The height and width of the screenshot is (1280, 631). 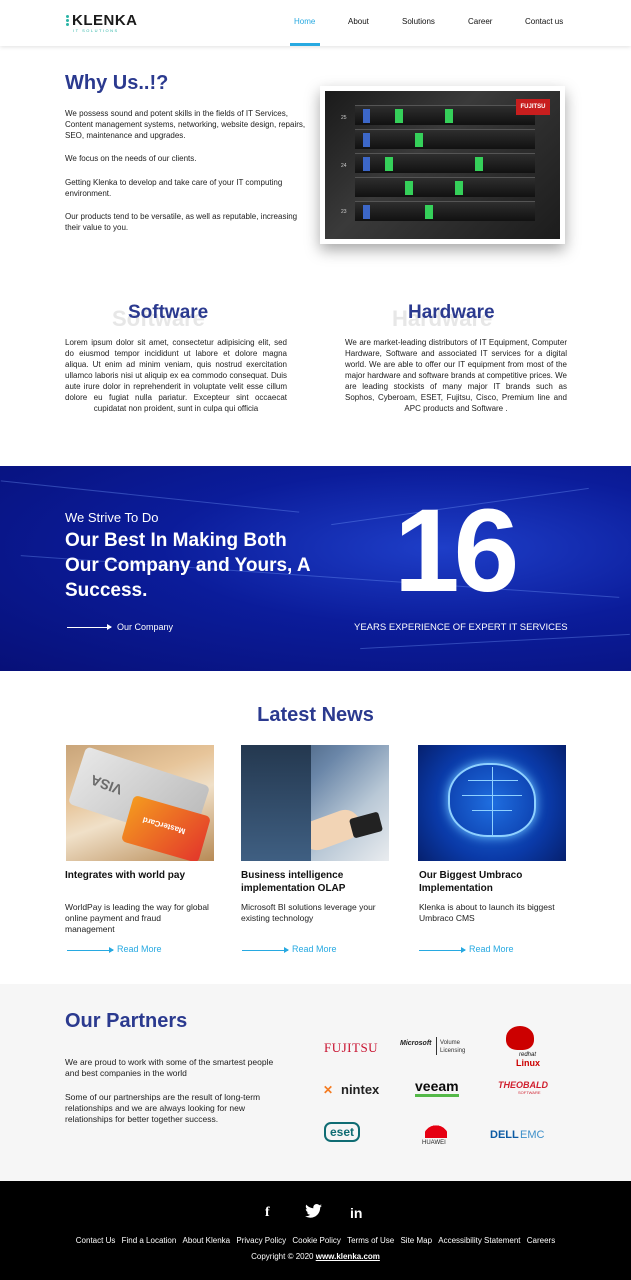 I want to click on theobald-software-text: SOFTWARE, so click(x=529, y=1092).